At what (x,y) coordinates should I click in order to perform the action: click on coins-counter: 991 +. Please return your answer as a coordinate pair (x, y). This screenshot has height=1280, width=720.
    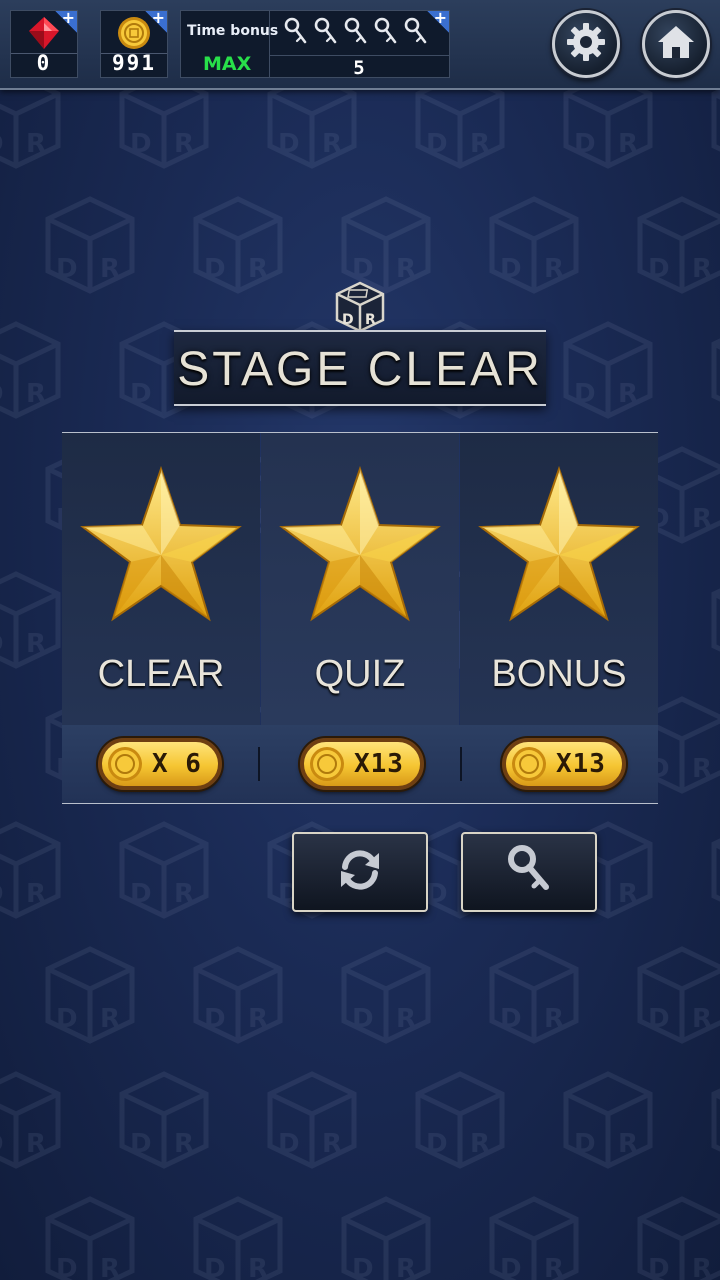
    Looking at the image, I should click on (134, 44).